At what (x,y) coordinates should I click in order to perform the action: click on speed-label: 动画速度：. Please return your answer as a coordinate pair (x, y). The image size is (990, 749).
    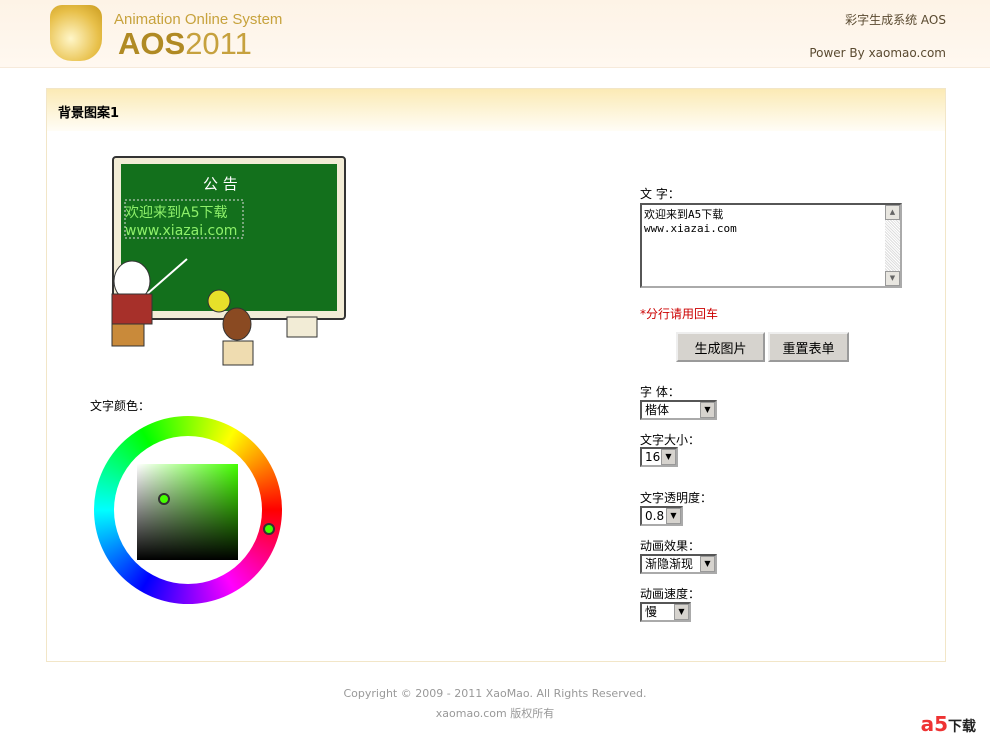
    Looking at the image, I should click on (670, 594).